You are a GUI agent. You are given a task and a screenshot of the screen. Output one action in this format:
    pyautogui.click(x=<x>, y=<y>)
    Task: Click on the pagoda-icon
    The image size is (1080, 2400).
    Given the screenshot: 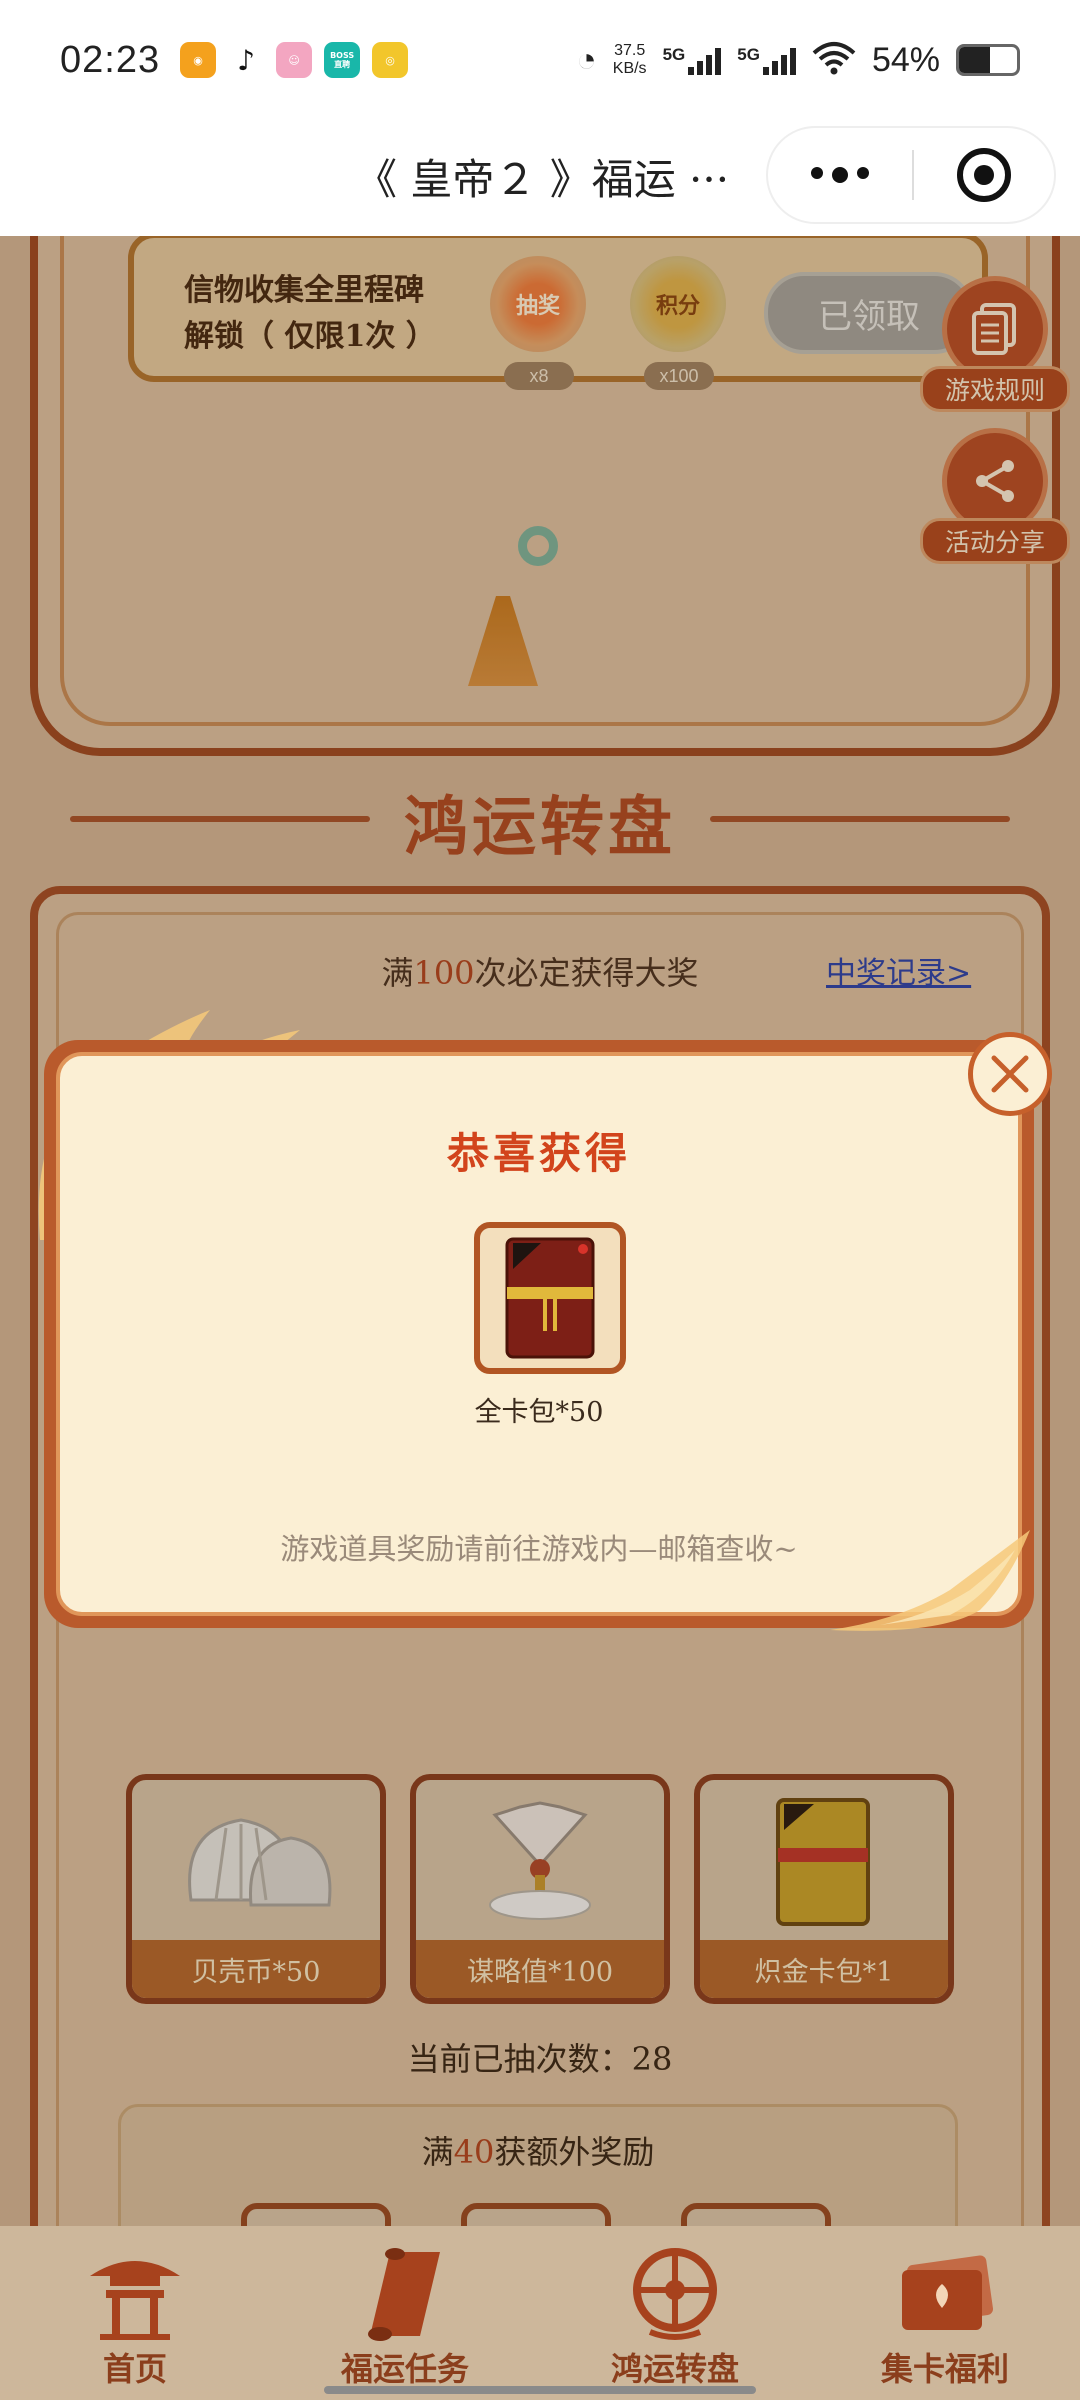 What is the action you would take?
    pyautogui.click(x=135, y=2294)
    